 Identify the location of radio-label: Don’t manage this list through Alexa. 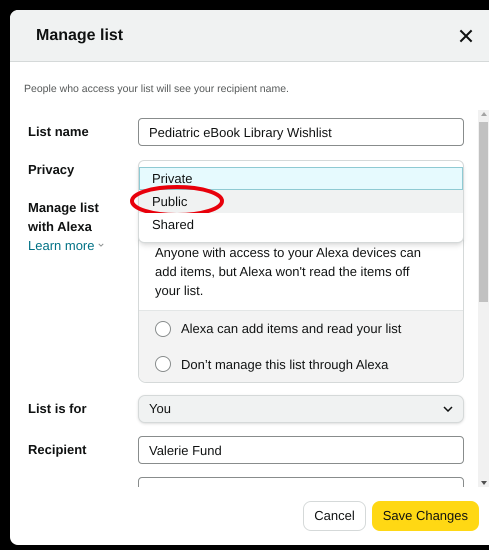
(284, 365).